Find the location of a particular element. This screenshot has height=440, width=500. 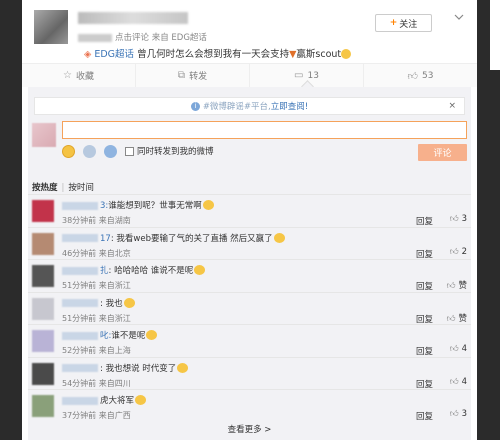

share-icon: ⧉ is located at coordinates (181, 75).